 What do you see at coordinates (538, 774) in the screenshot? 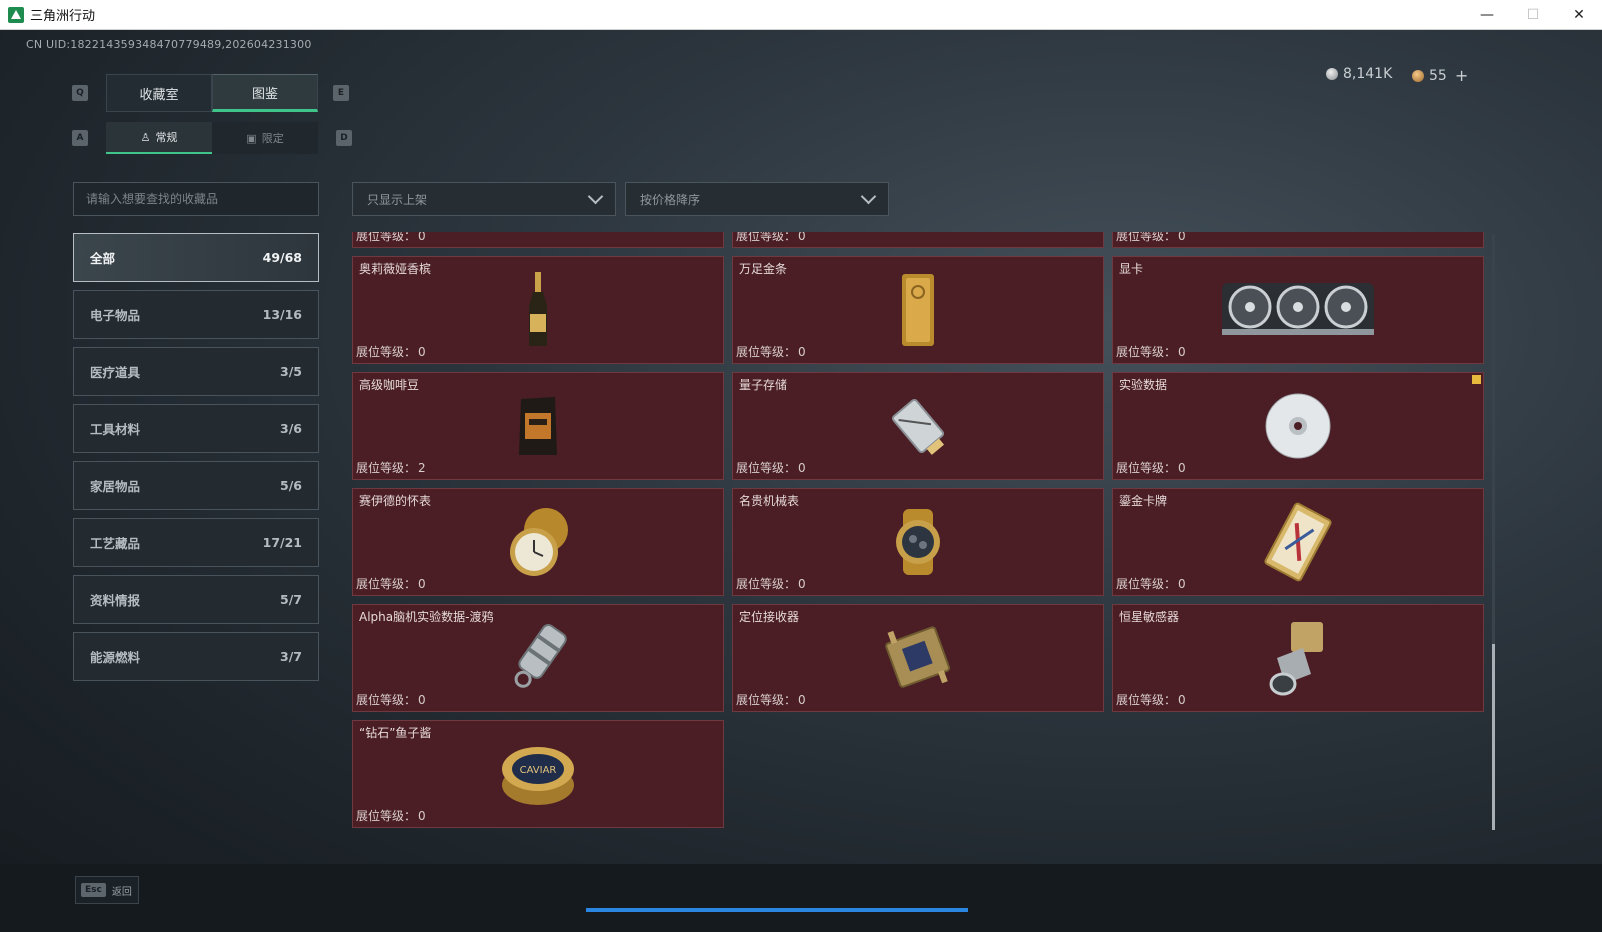
I see `item-card: “钻石”鱼子酱 CAVIAR 展位等级： 0` at bounding box center [538, 774].